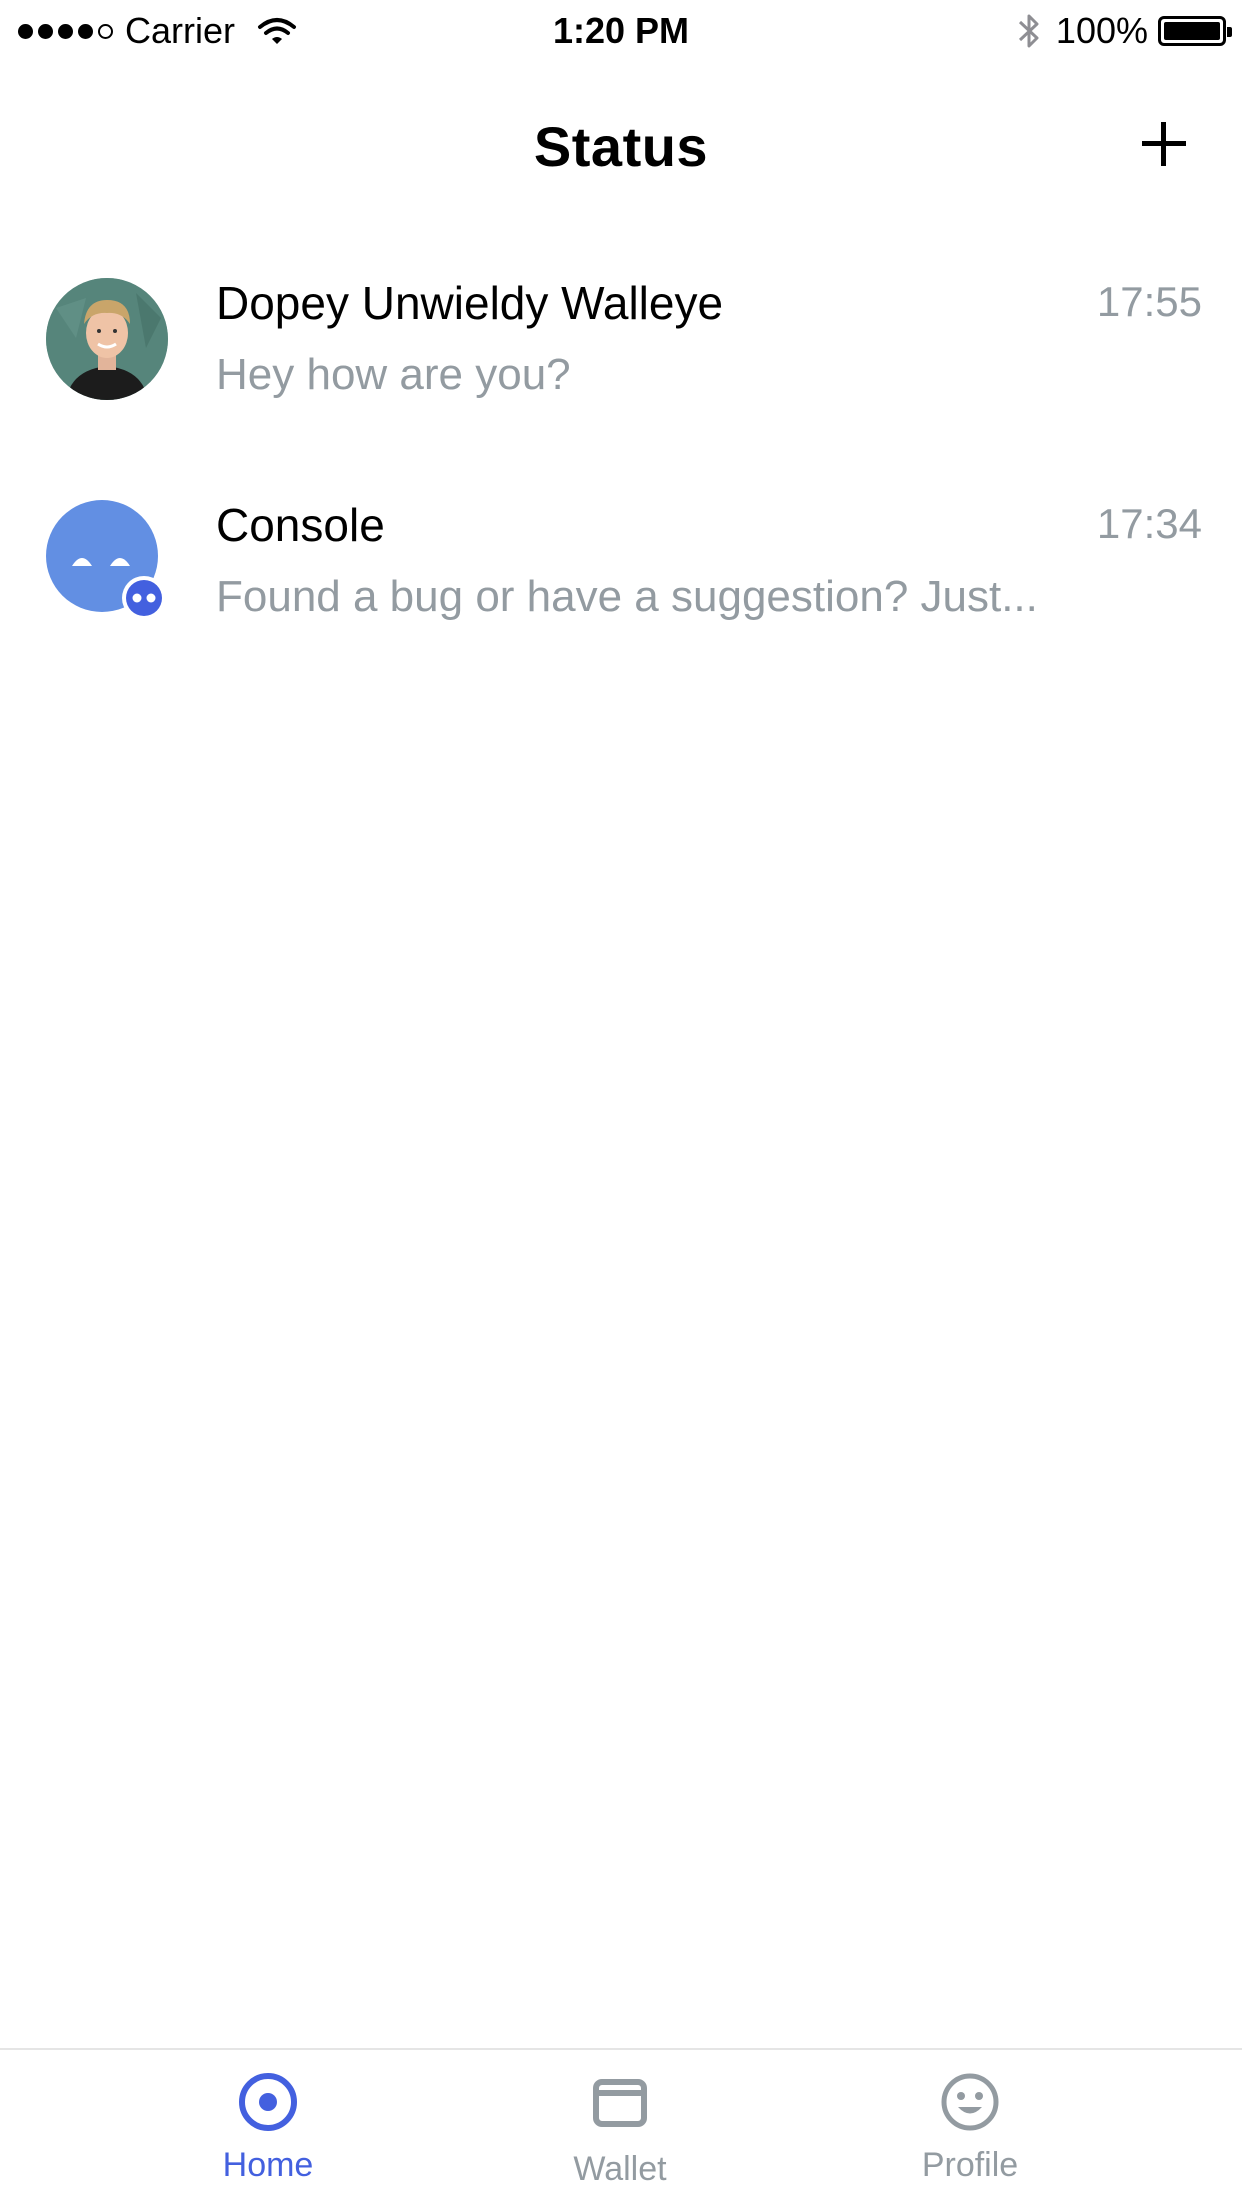  Describe the element at coordinates (621, 31) in the screenshot. I see `status-bar: Carrier 1:20 PM 100%` at that location.